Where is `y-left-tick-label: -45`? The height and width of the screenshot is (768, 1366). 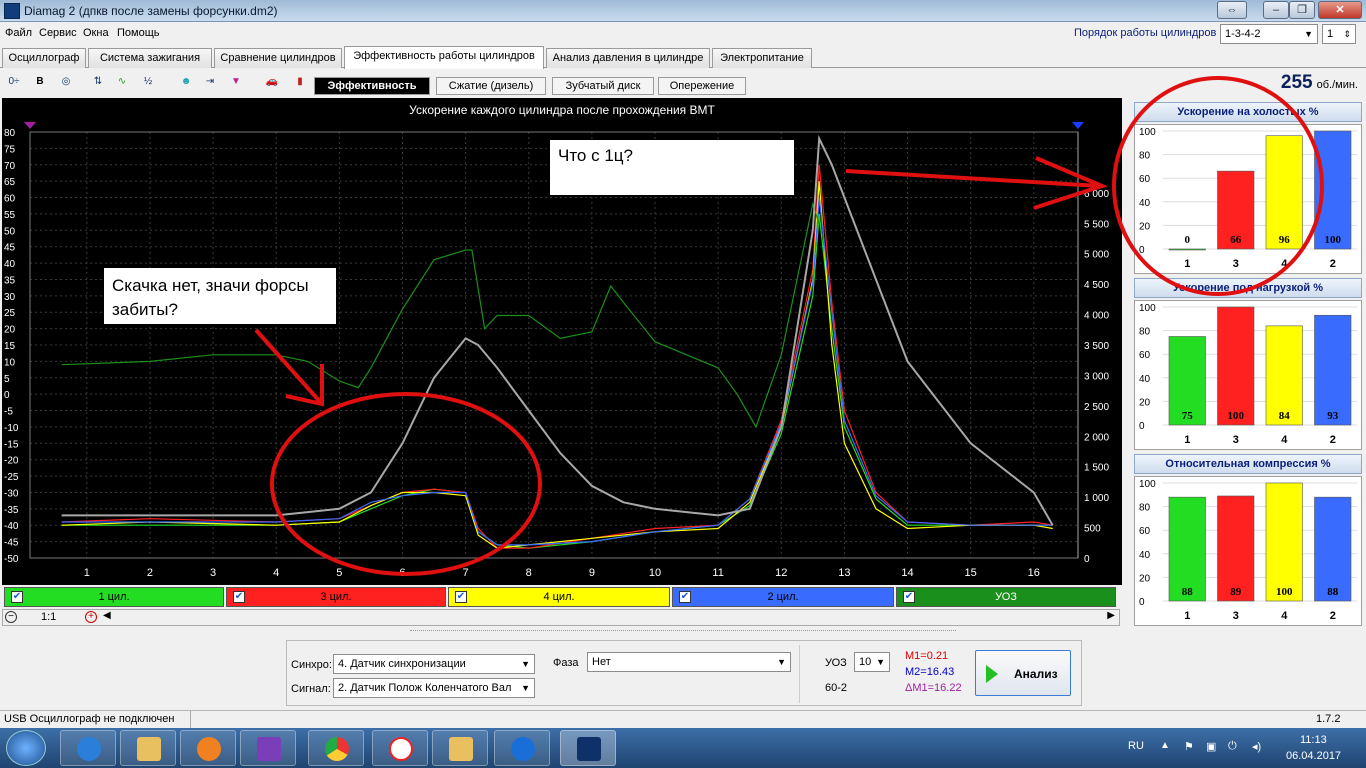
y-left-tick-label: -45 is located at coordinates (11, 543).